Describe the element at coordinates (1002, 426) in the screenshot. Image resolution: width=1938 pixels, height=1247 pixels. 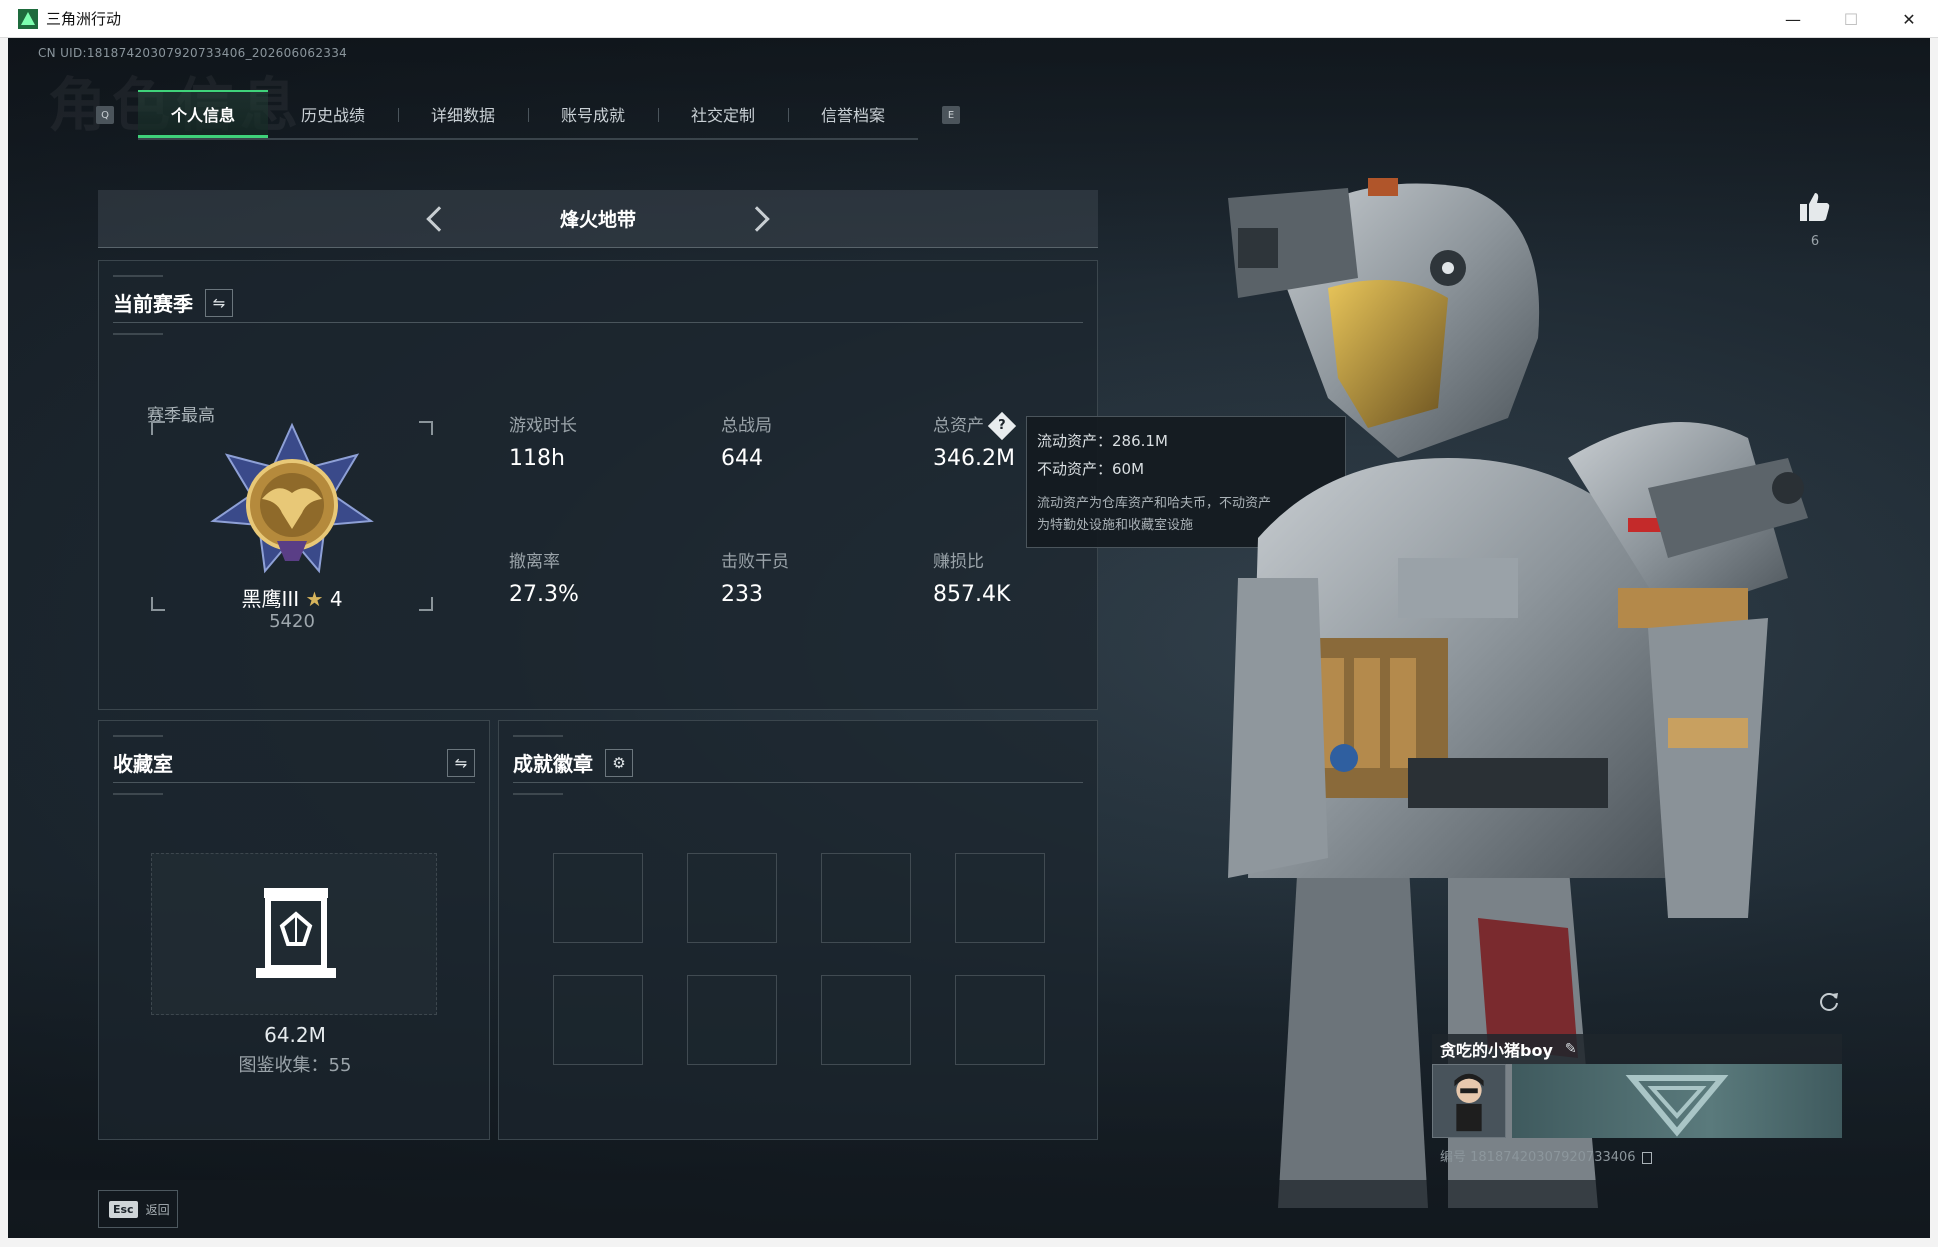
I see `help-icon: ?` at that location.